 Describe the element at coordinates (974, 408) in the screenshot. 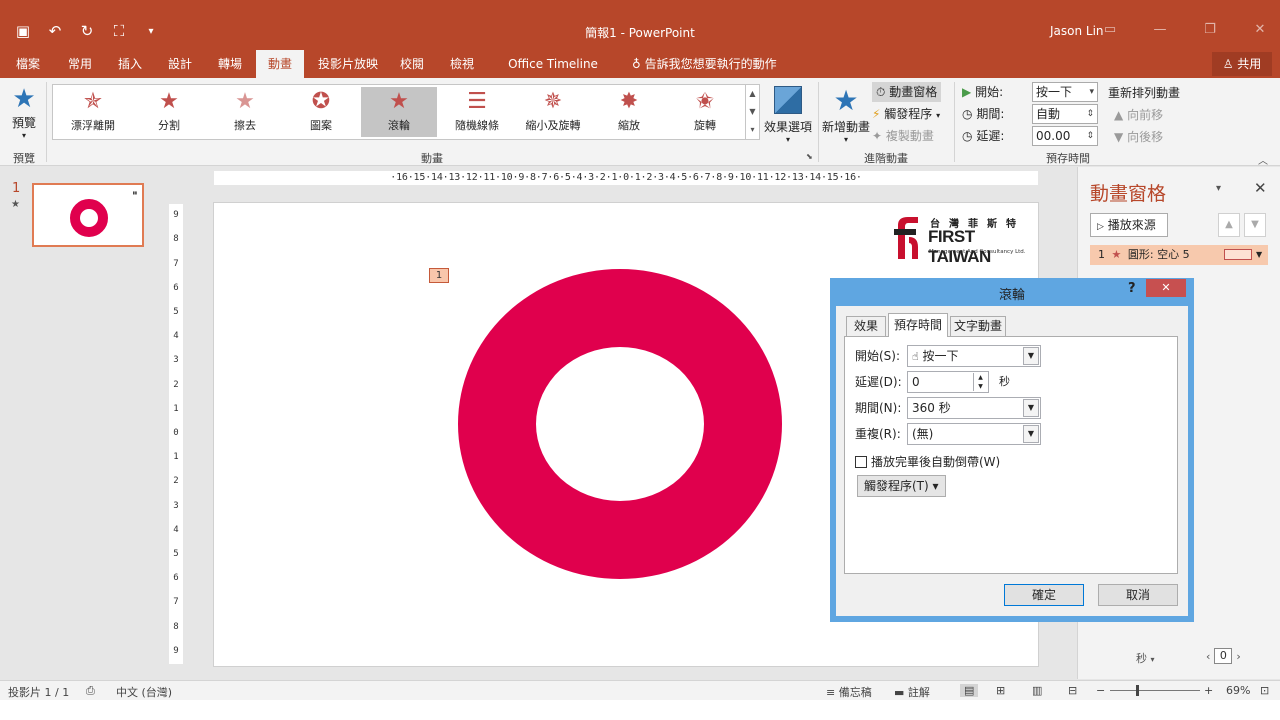

I see `duration-combo: 360 秒 ▼` at that location.